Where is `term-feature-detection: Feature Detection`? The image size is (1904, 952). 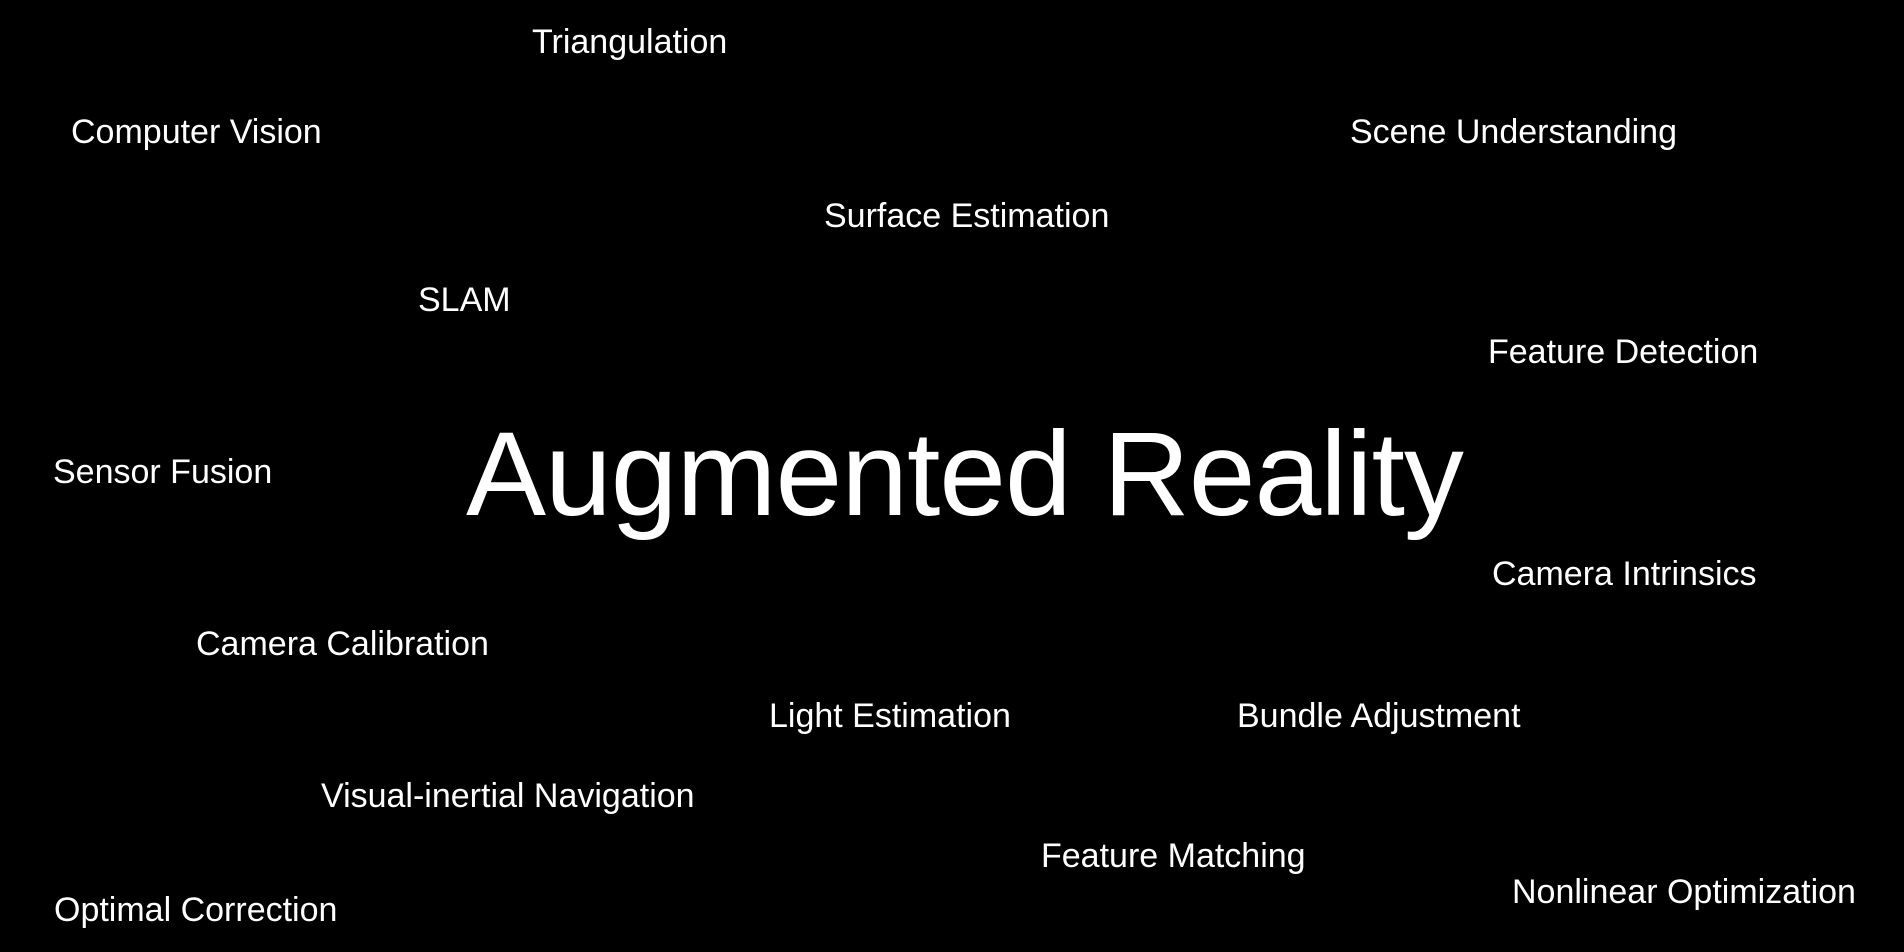
term-feature-detection: Feature Detection is located at coordinates (1623, 352).